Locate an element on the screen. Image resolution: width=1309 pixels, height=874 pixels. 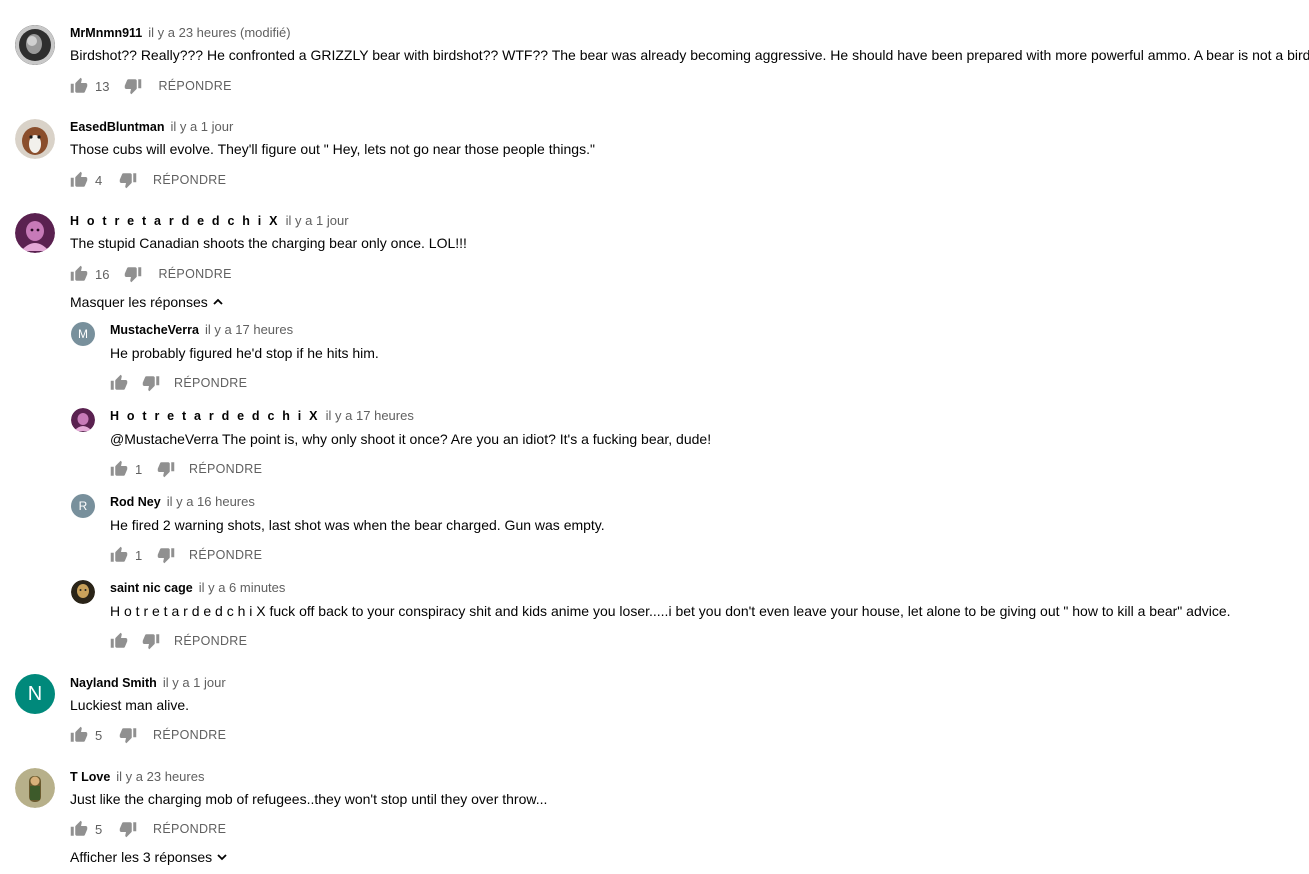
author-name: Rod Ney is located at coordinates (135, 502).